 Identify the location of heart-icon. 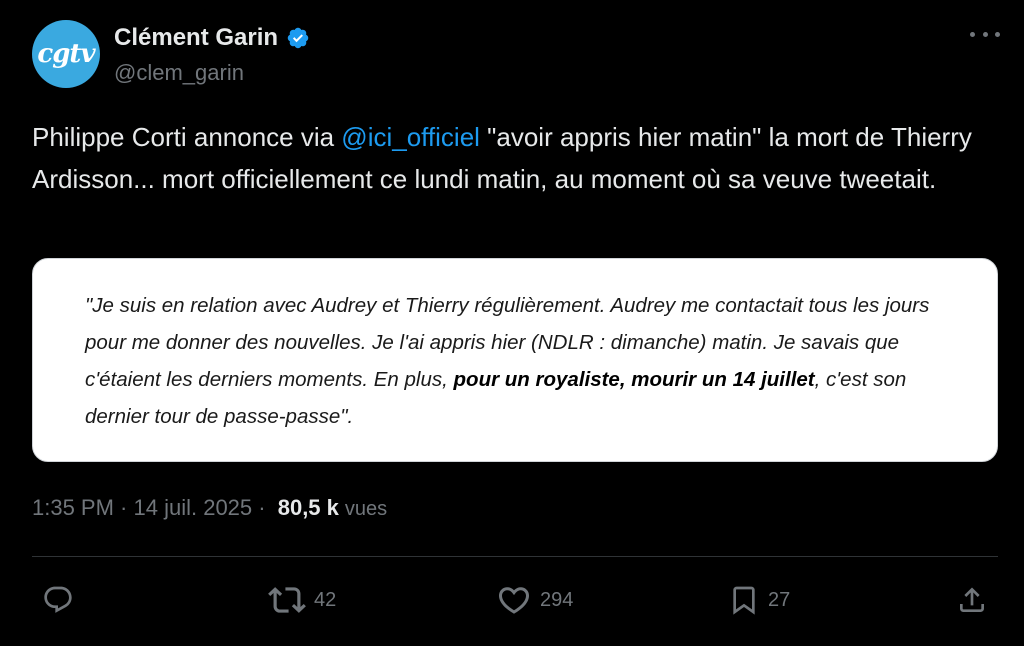
(514, 600).